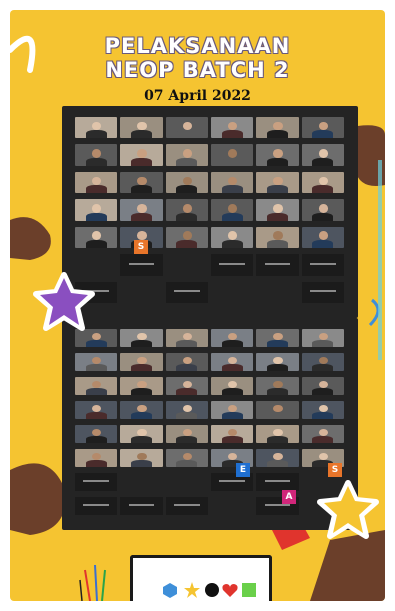 The height and width of the screenshot is (611, 395). Describe the element at coordinates (64, 301) in the screenshot. I see `purple-star-icon` at that location.